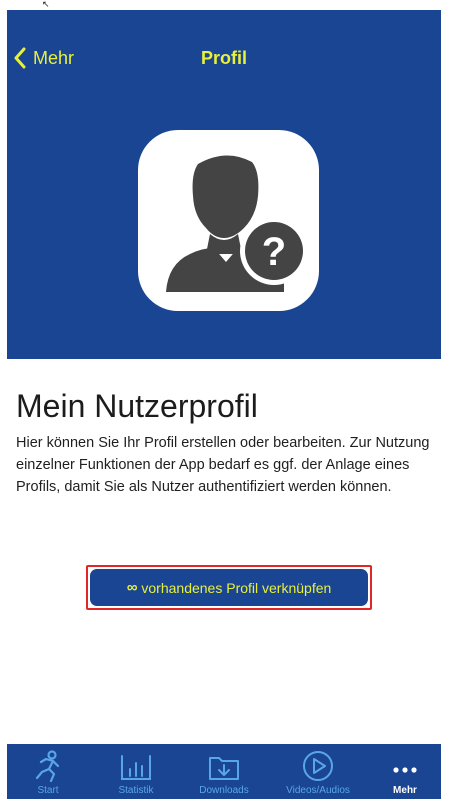 The image size is (449, 799). I want to click on more-dots-icon, so click(405, 770).